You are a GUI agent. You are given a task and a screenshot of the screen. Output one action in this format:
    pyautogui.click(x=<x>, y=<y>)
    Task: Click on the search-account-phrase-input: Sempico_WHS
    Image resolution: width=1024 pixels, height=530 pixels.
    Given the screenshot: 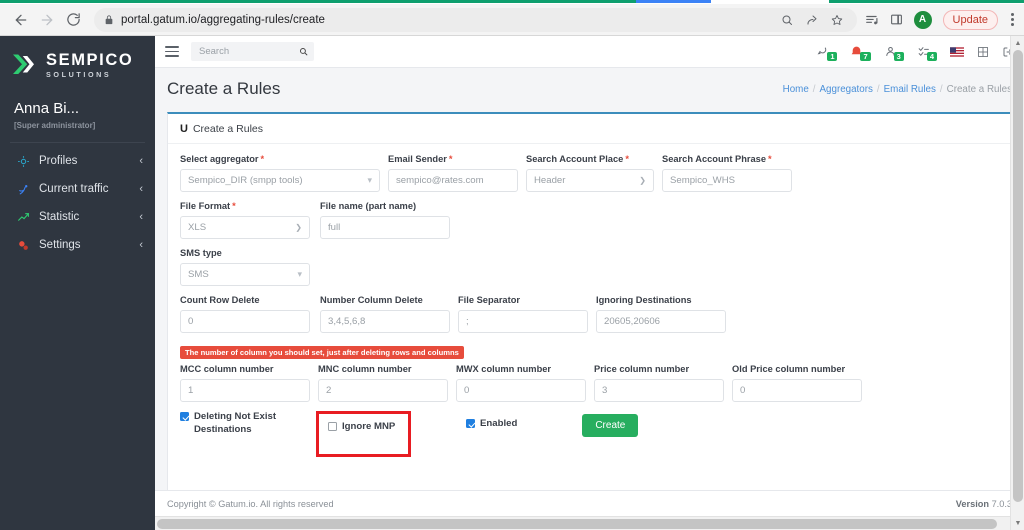 What is the action you would take?
    pyautogui.click(x=727, y=180)
    